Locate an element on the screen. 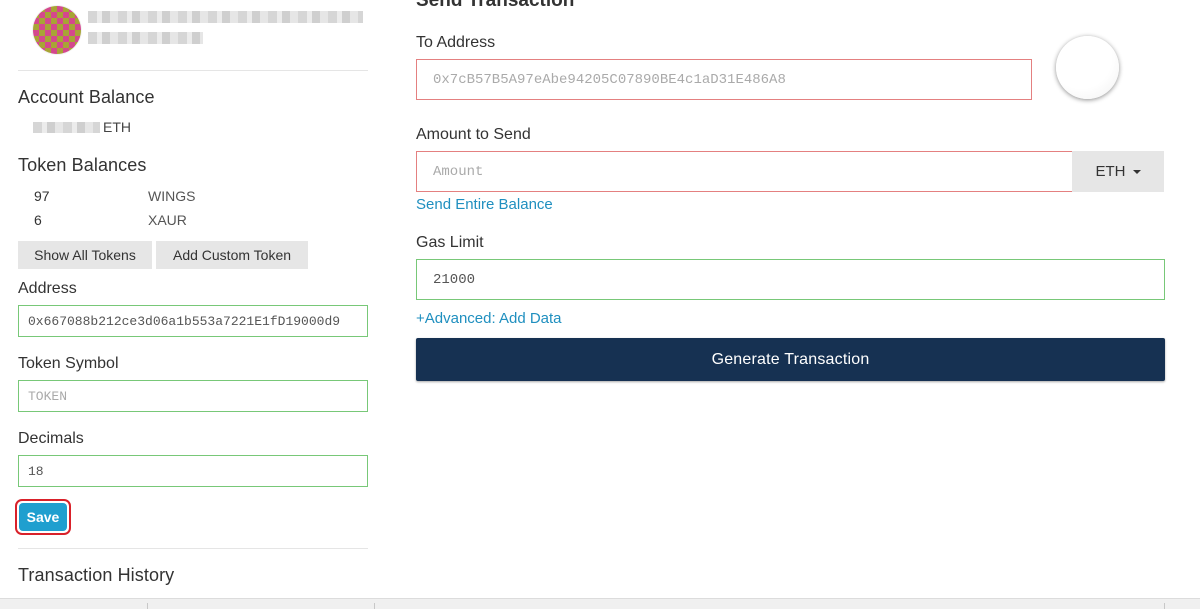 The width and height of the screenshot is (1200, 609). redacted-account-name is located at coordinates (225, 17).